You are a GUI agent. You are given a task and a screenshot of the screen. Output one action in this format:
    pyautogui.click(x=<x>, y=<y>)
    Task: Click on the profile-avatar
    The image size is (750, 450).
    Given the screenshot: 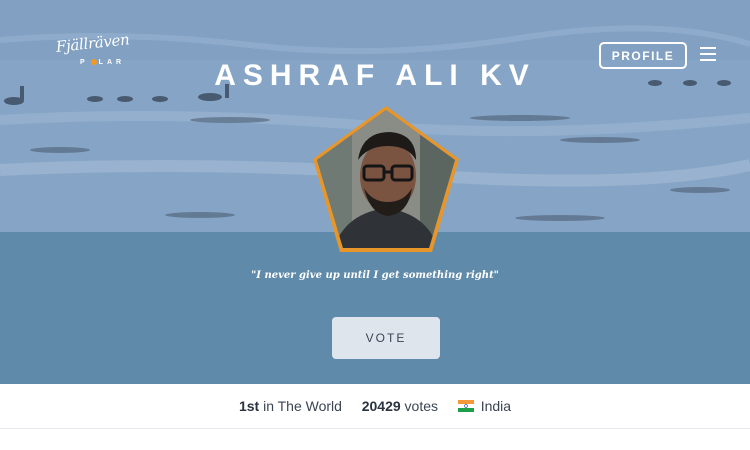 What is the action you would take?
    pyautogui.click(x=386, y=179)
    